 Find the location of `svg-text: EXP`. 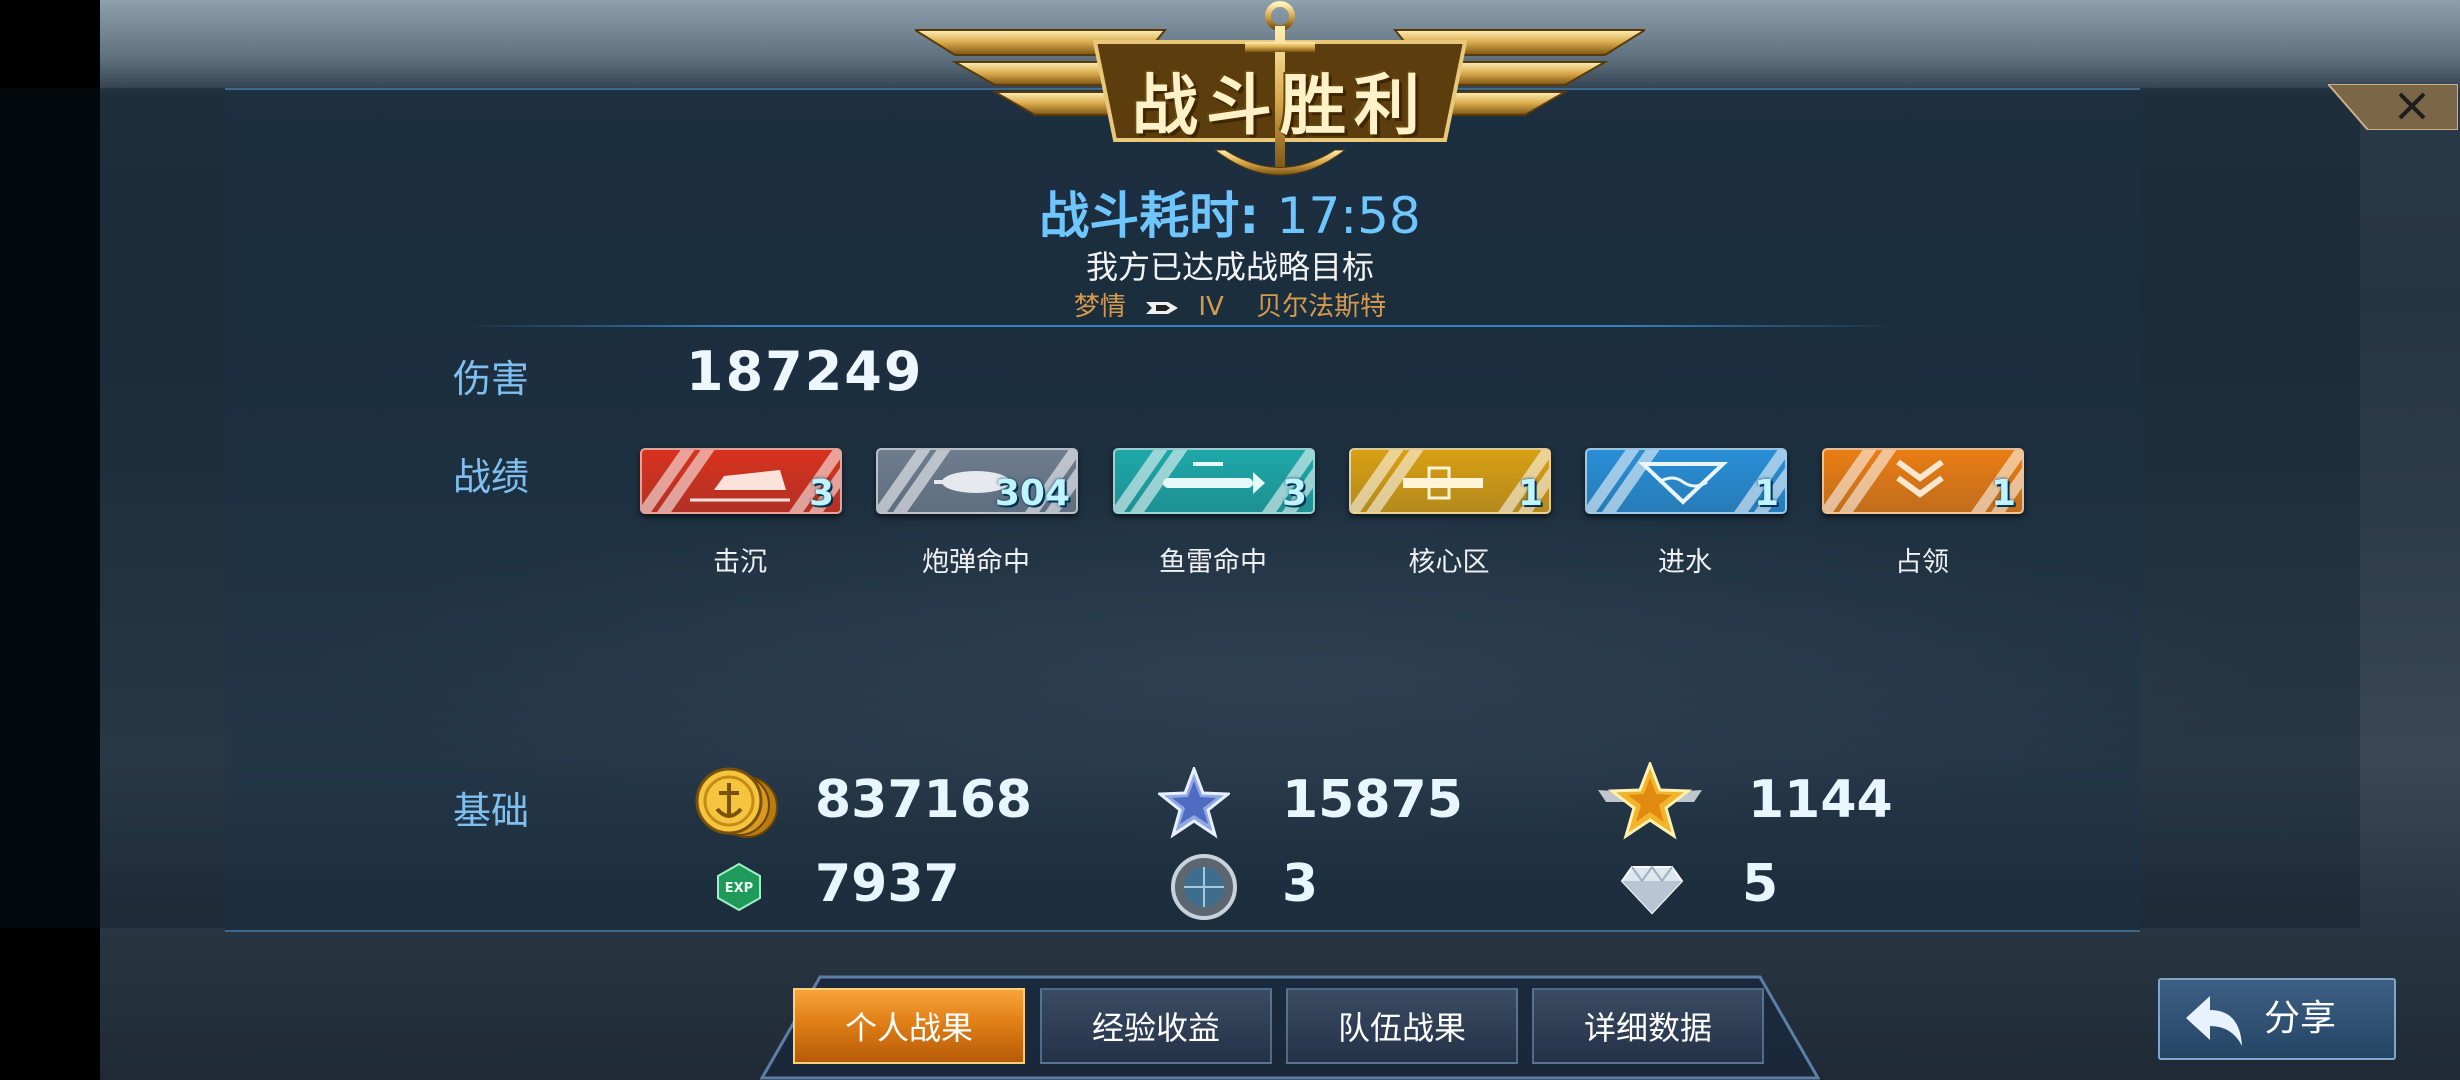

svg-text: EXP is located at coordinates (739, 888).